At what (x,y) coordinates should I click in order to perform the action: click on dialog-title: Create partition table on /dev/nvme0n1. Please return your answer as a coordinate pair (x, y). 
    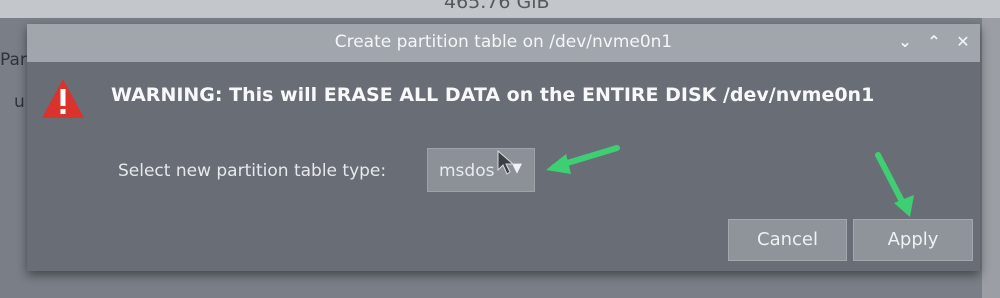
    Looking at the image, I should click on (503, 42).